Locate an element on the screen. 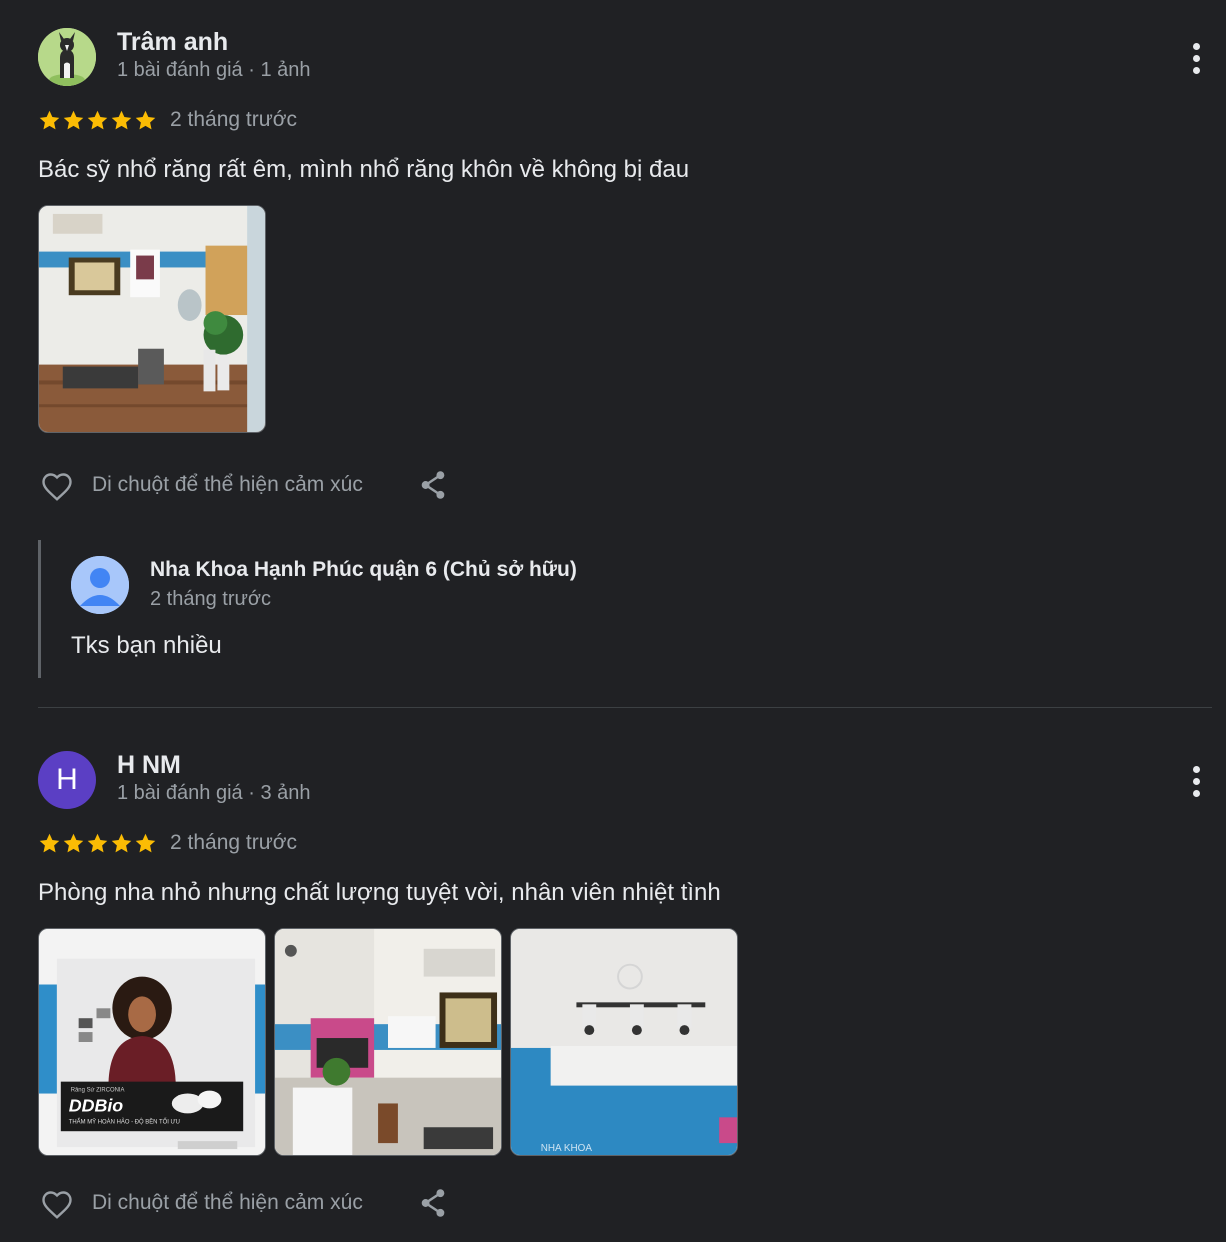 Image resolution: width=1226 pixels, height=1242 pixels. owner-reply-date: 2 tháng trước is located at coordinates (211, 599).